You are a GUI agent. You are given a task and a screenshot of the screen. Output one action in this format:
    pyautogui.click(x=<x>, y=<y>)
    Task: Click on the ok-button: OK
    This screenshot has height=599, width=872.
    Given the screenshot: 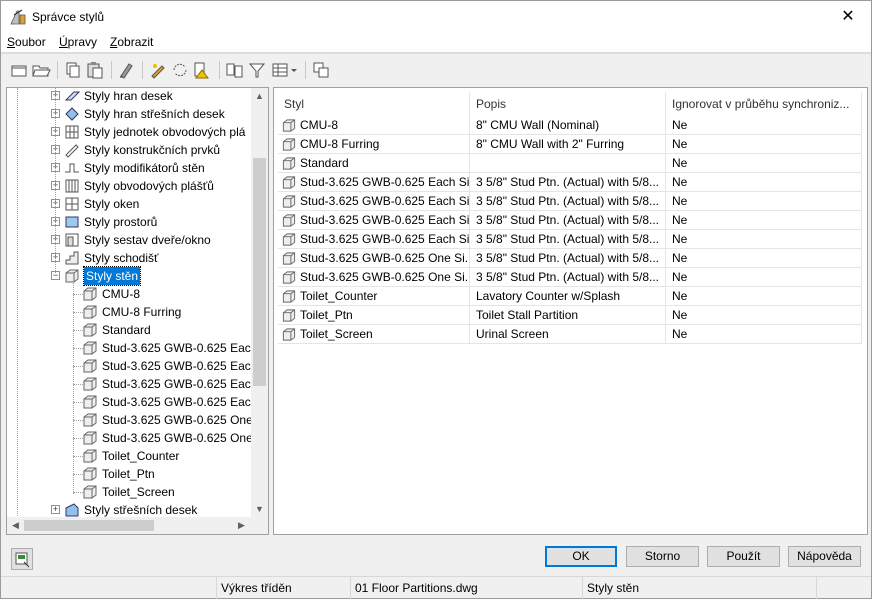 What is the action you would take?
    pyautogui.click(x=581, y=556)
    